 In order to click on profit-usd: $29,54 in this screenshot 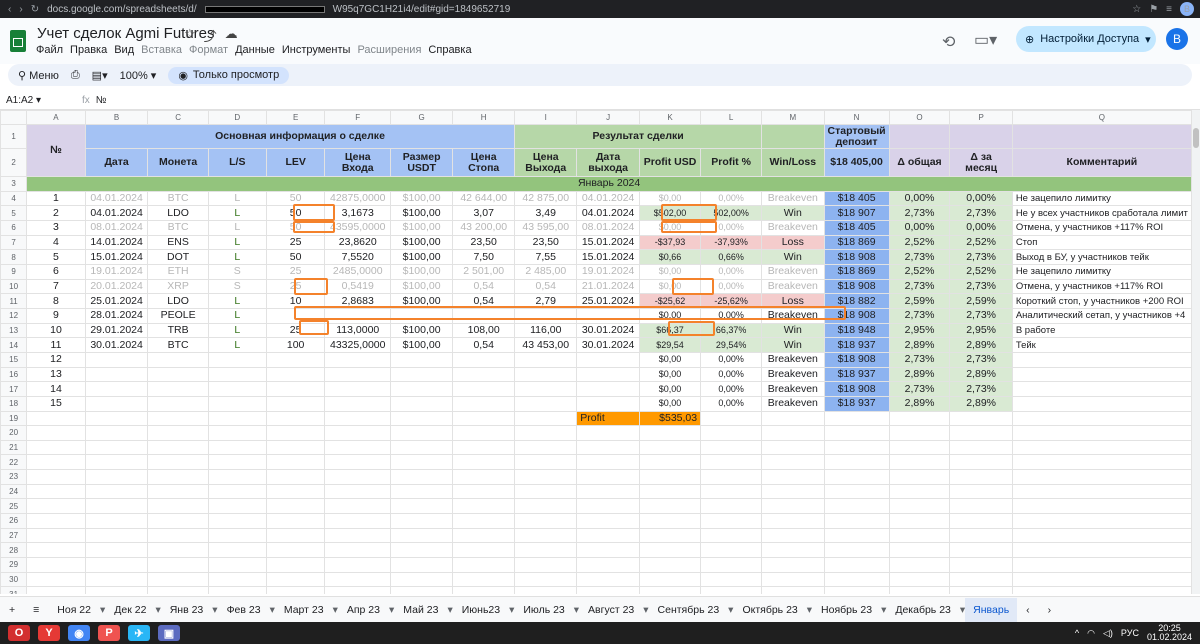, I will do `click(670, 345)`.